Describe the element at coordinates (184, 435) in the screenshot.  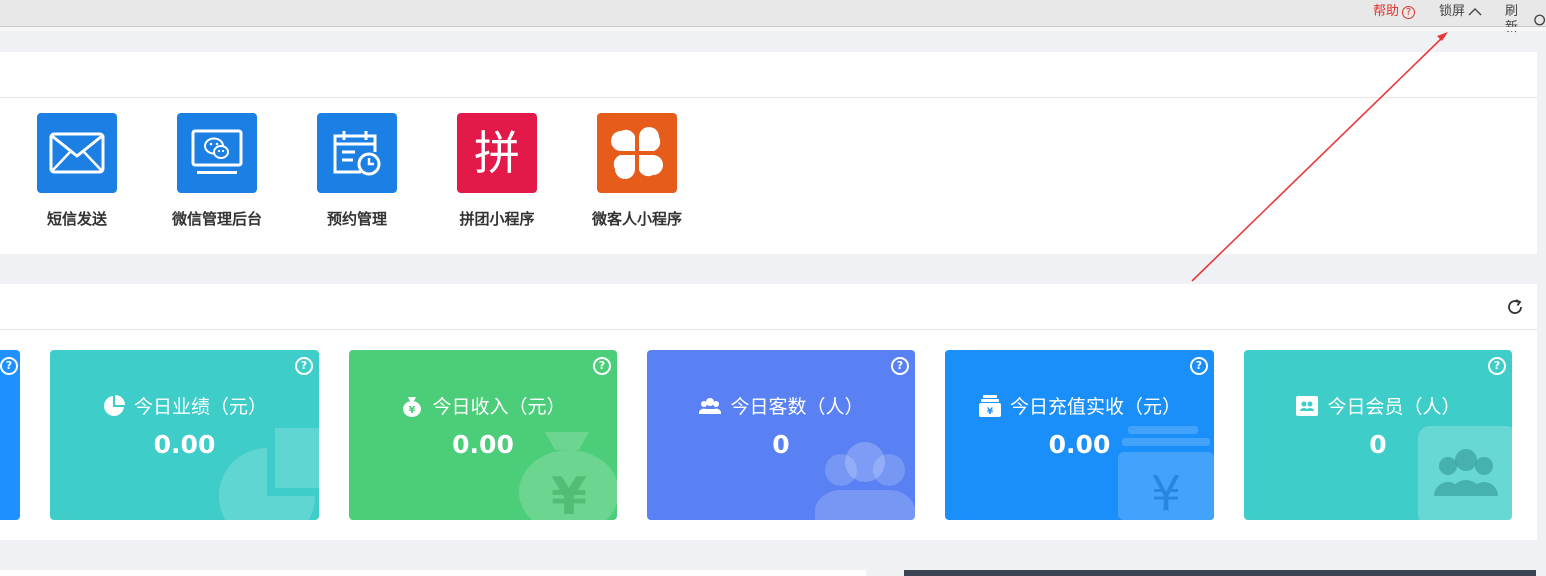
I see `stat-card-performance: ? 今日业绩（元） 0.00` at that location.